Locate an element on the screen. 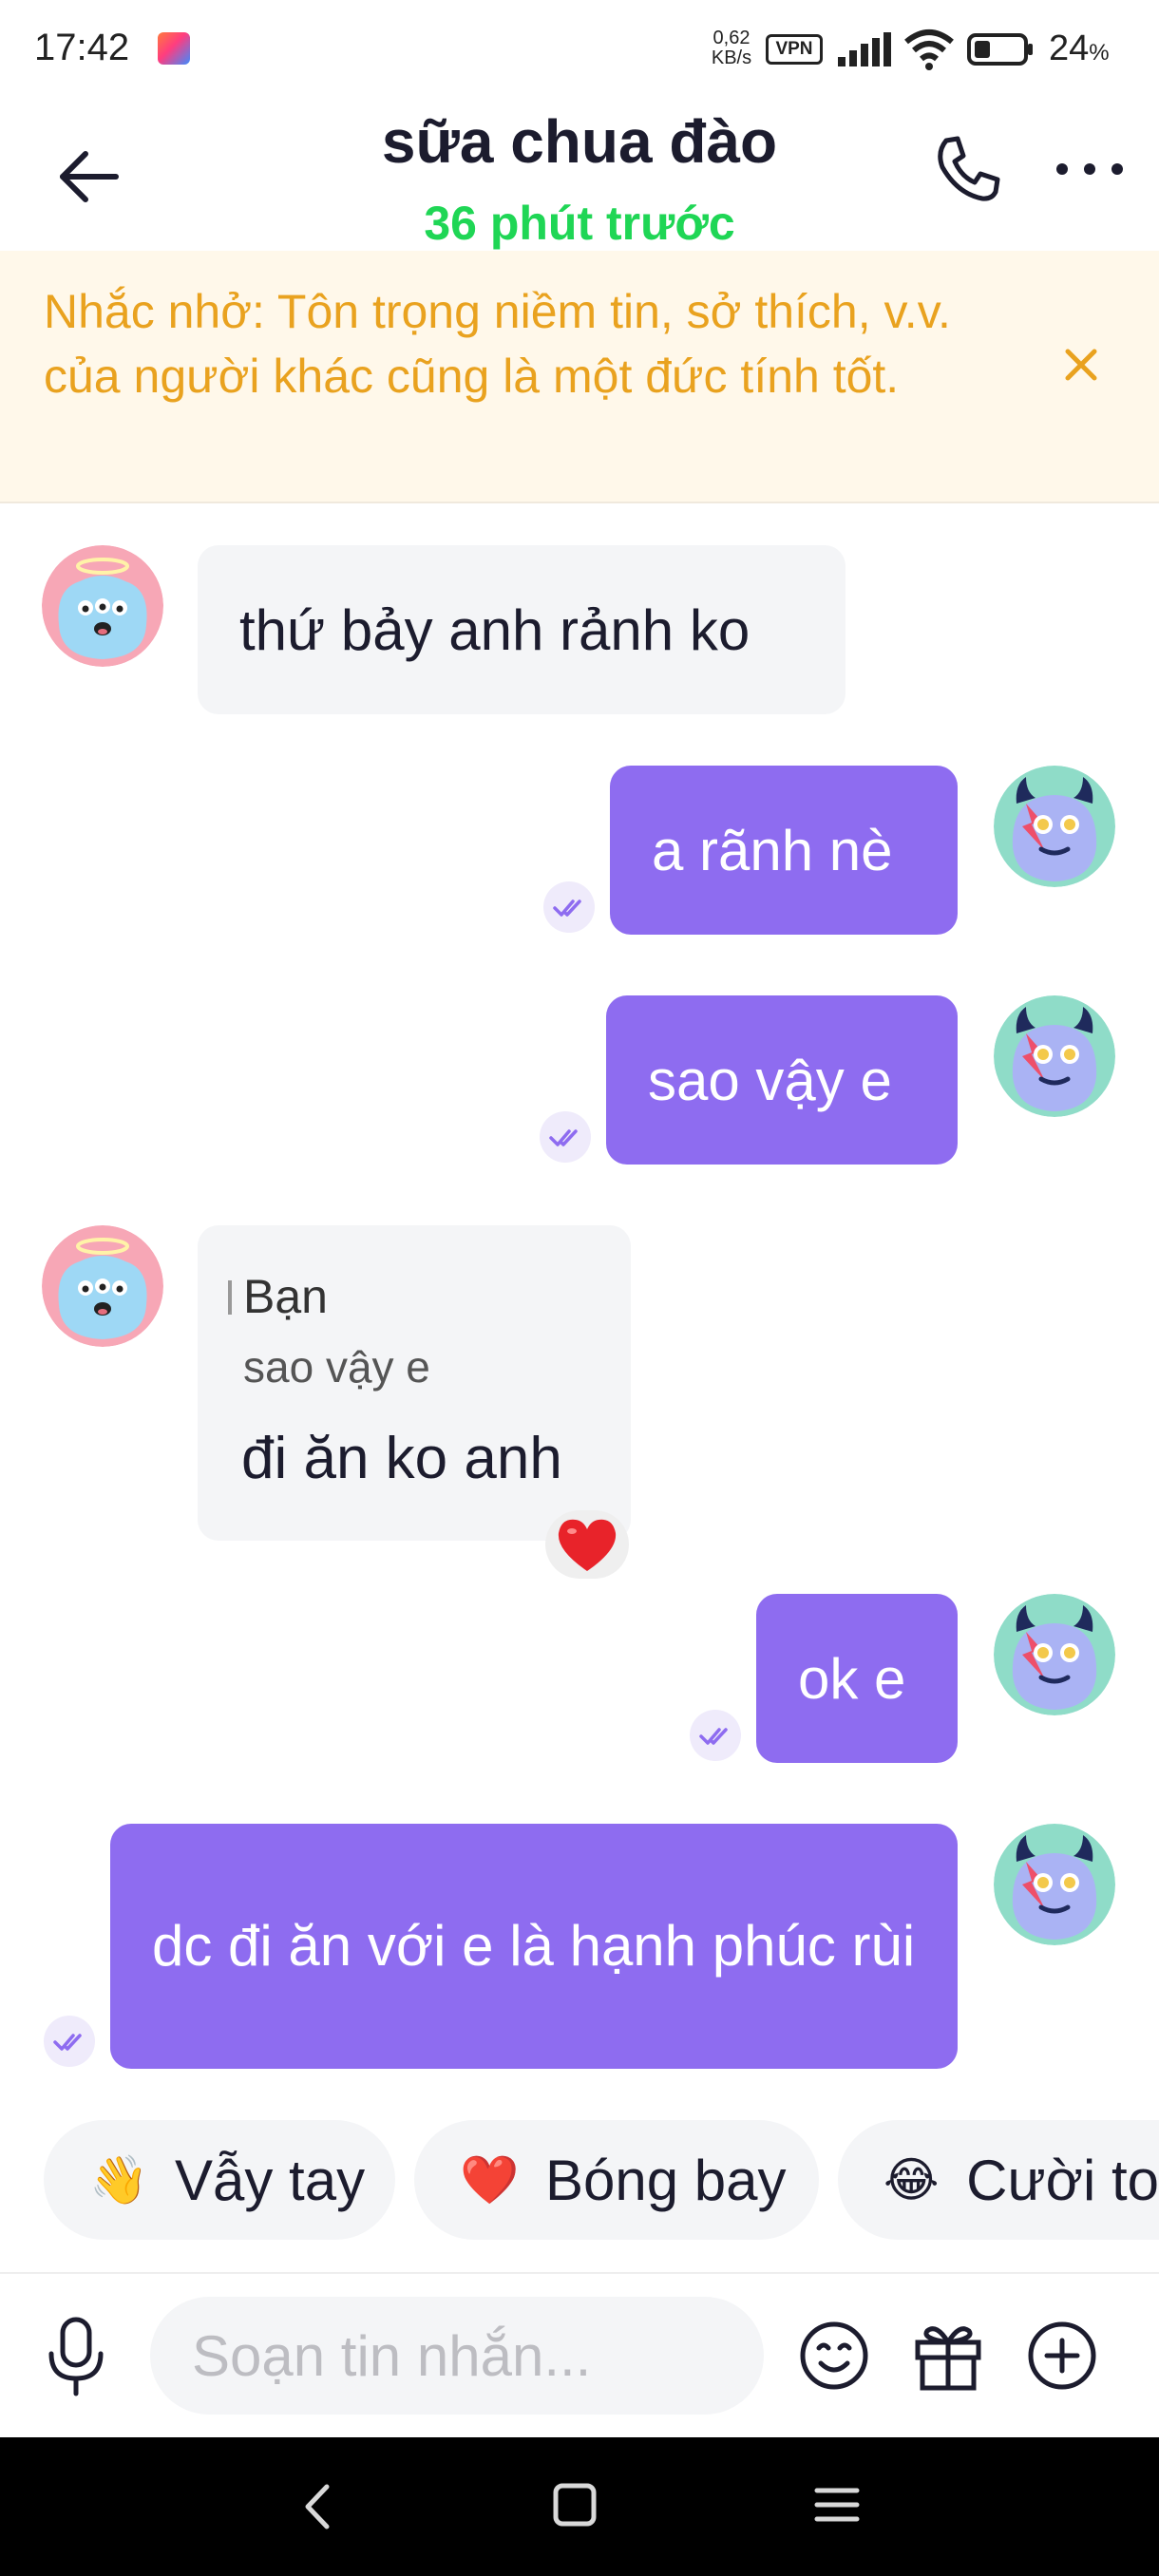  message-text: đi ăn ko anh is located at coordinates (401, 1458).